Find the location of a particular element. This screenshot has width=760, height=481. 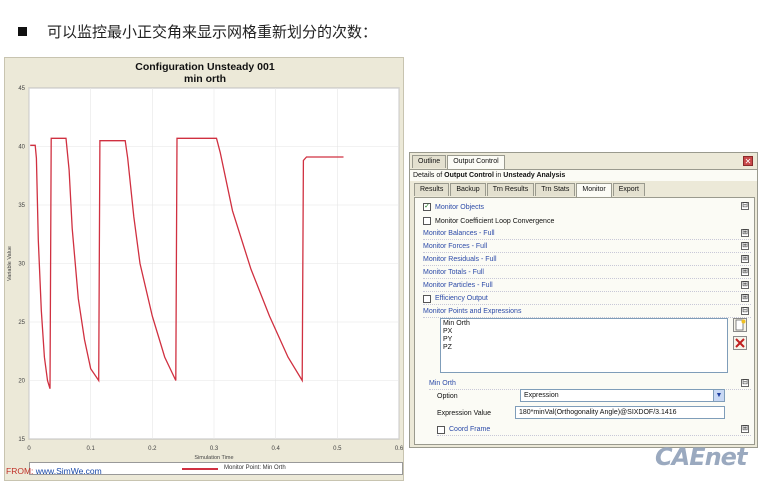

coef-loop-checkbox is located at coordinates (427, 221).